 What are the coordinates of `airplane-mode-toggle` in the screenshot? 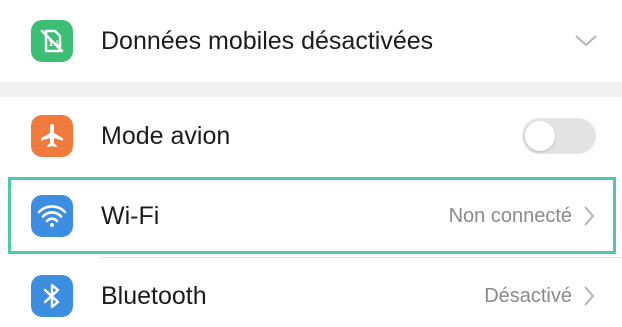 It's located at (559, 136).